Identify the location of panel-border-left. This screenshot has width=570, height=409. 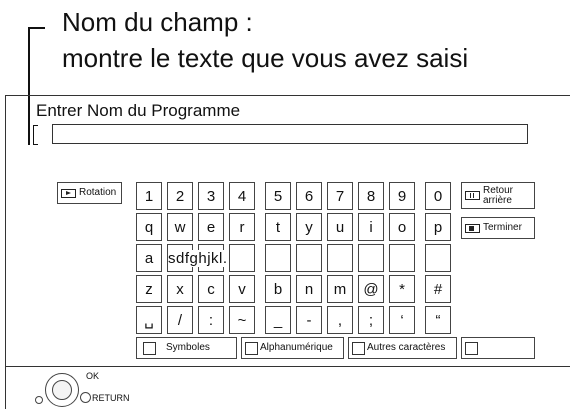
(5, 252).